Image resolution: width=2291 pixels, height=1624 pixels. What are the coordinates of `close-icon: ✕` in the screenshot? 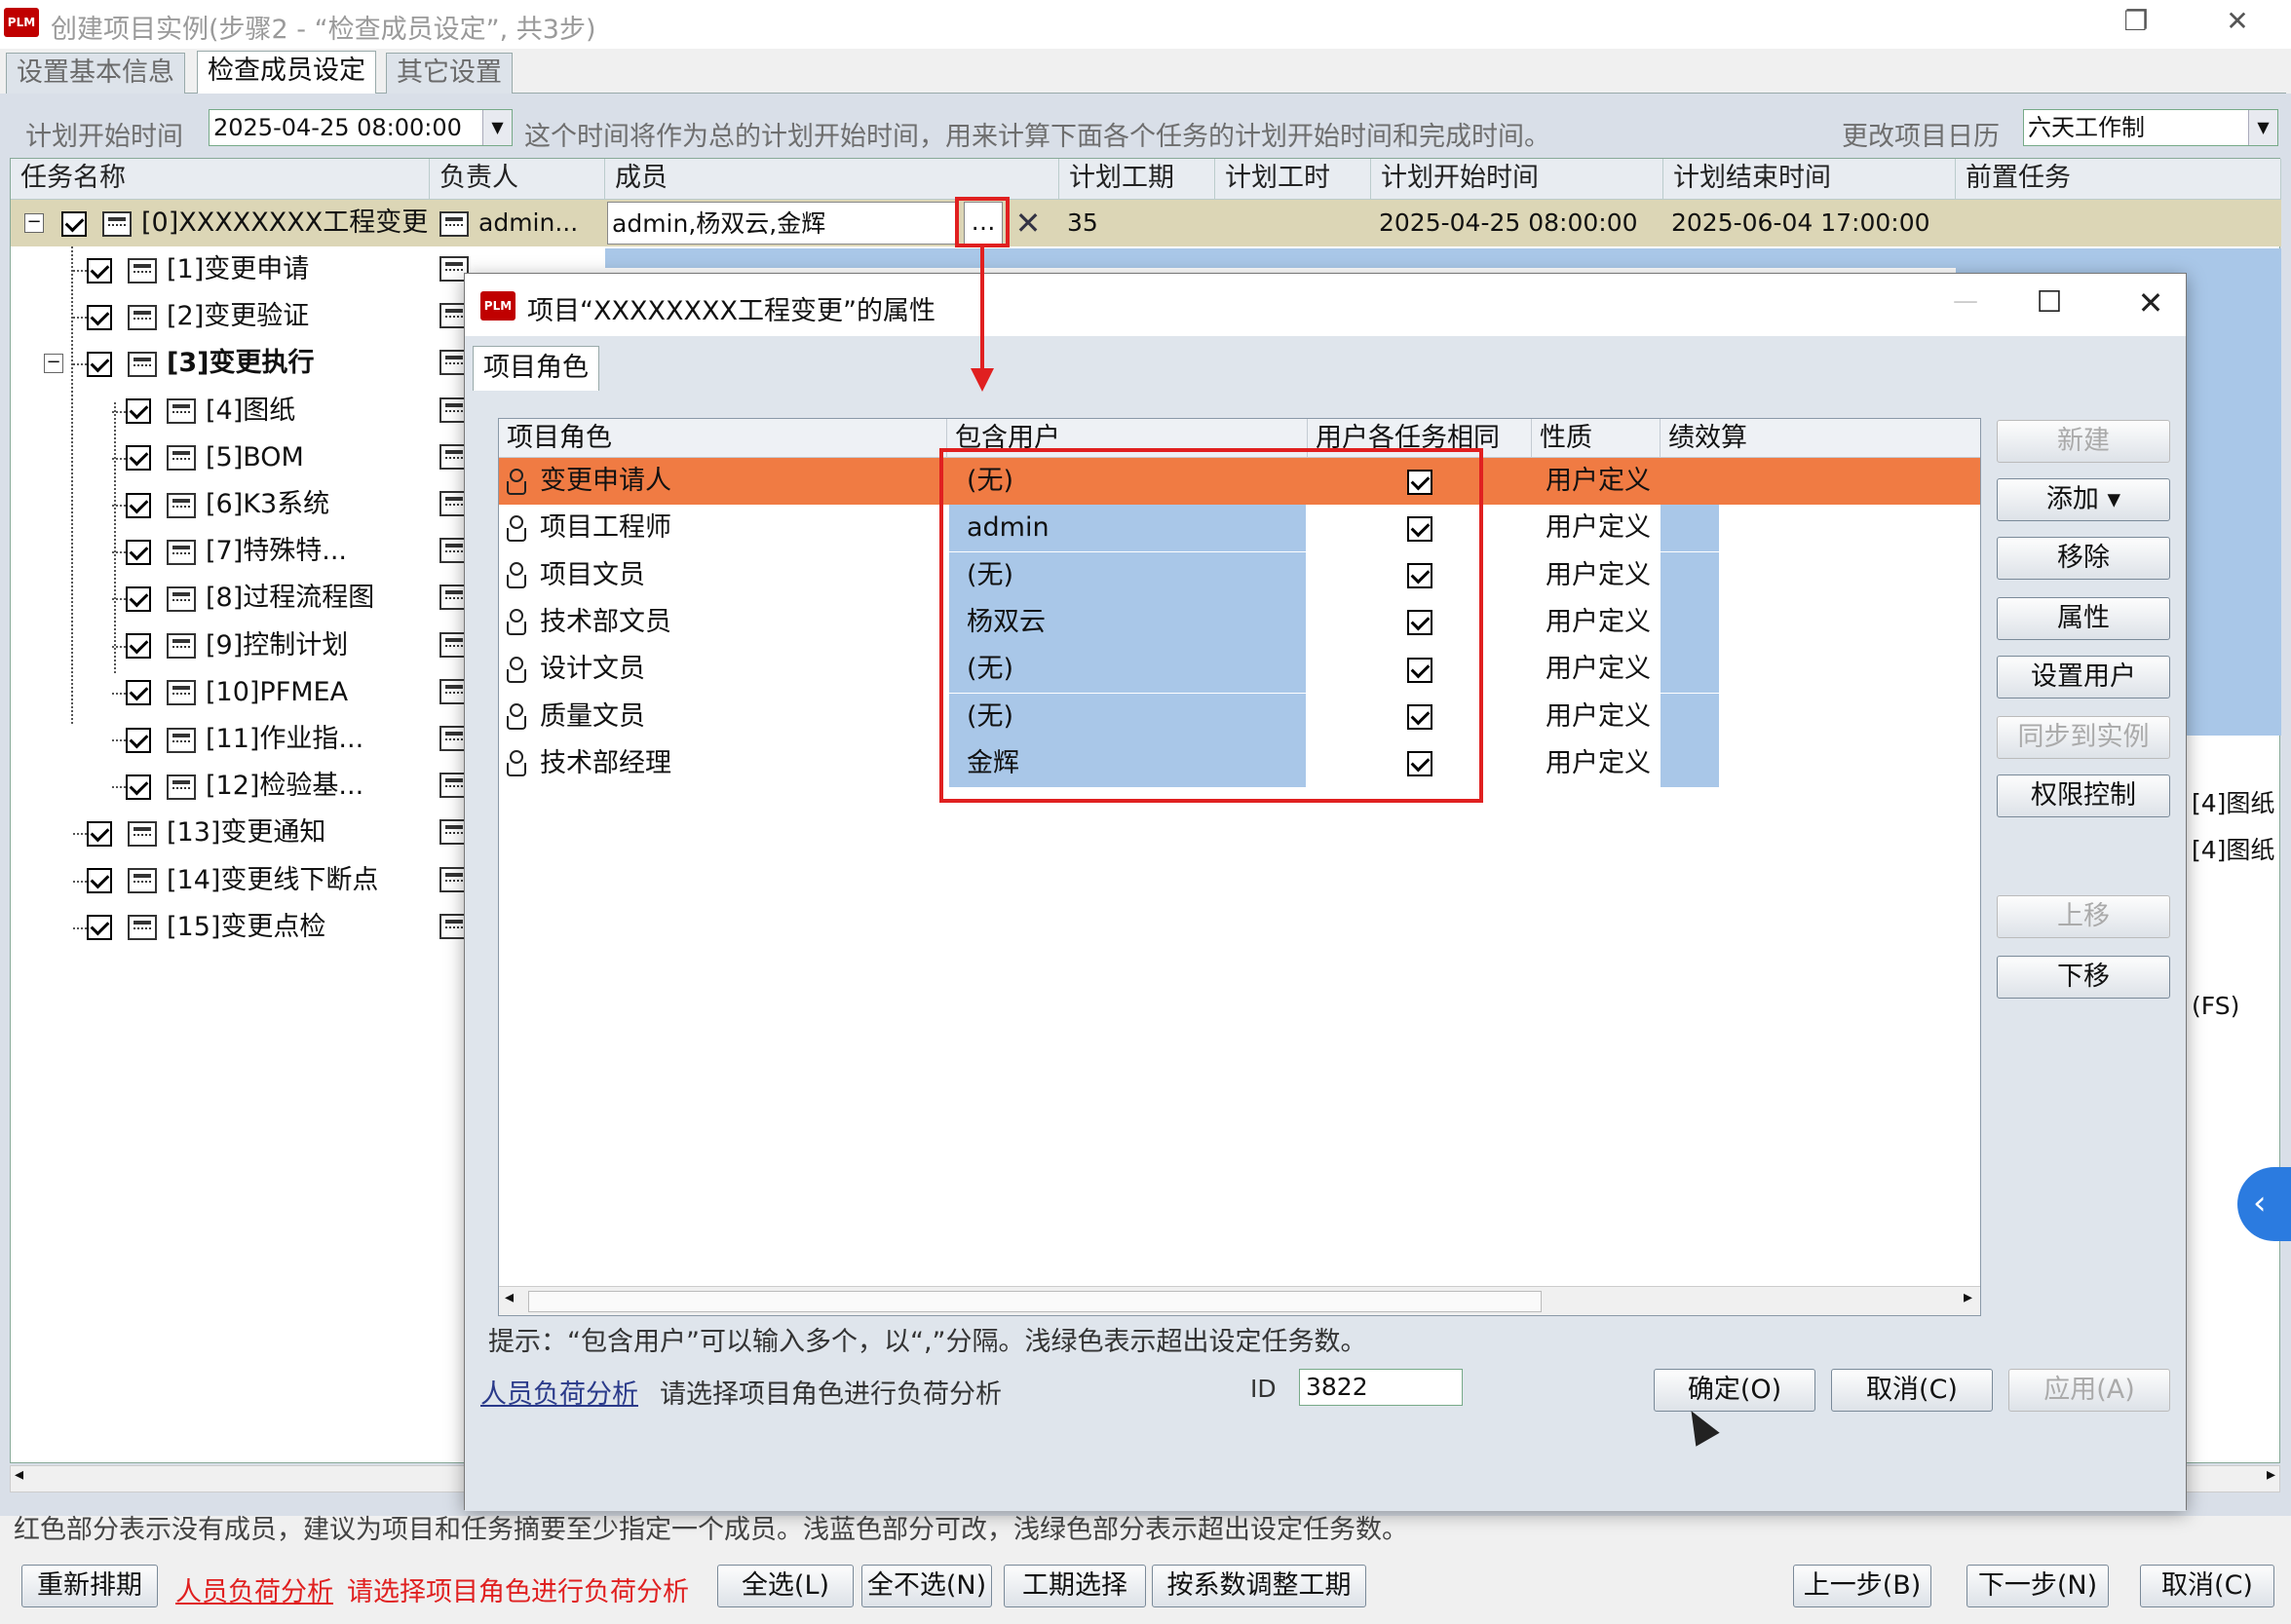 It's located at (2237, 22).